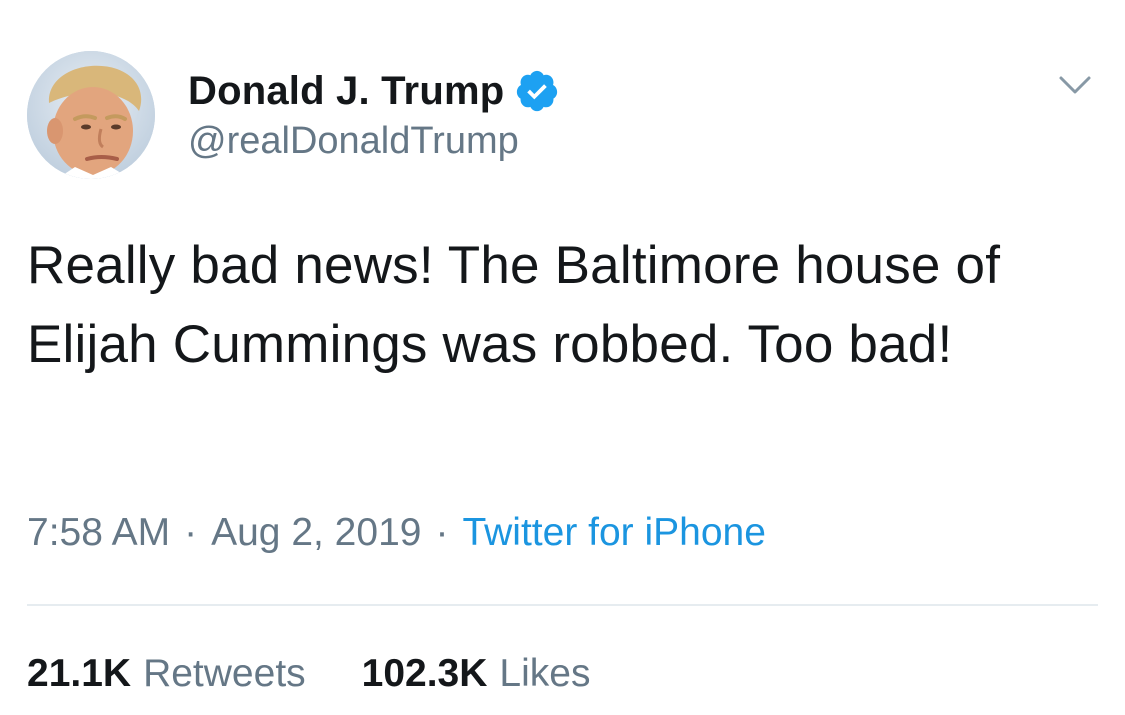 The height and width of the screenshot is (715, 1125). Describe the element at coordinates (562, 605) in the screenshot. I see `divider` at that location.